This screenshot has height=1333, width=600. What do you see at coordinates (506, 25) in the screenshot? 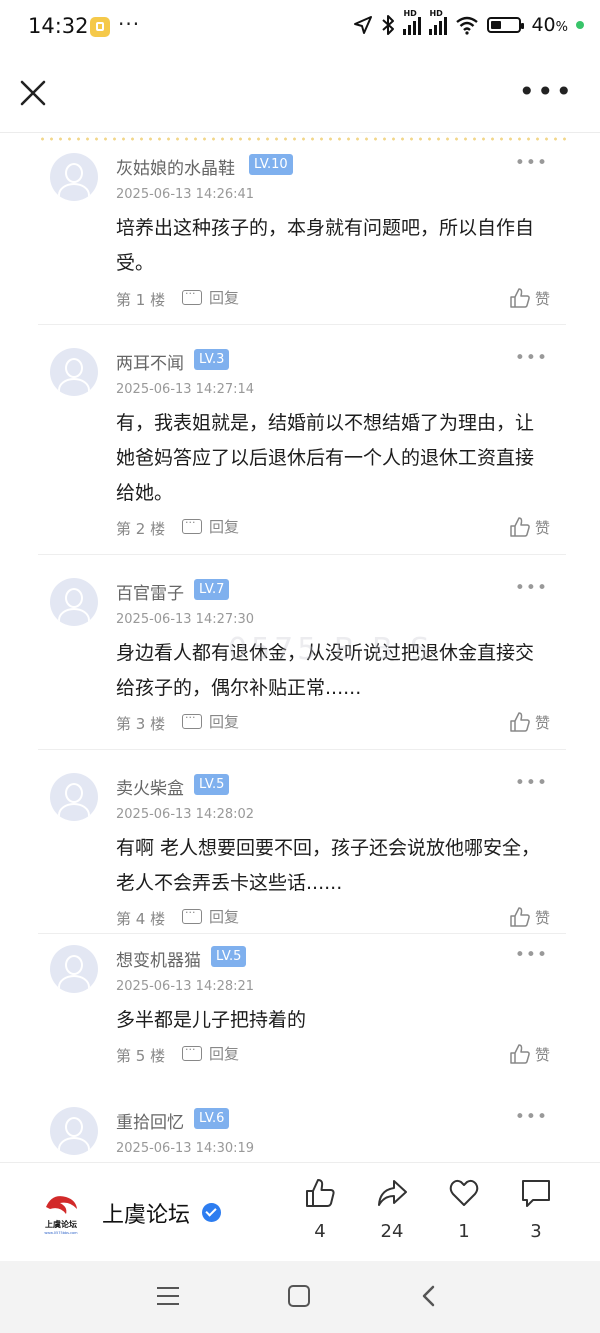
I see `battery-icon` at bounding box center [506, 25].